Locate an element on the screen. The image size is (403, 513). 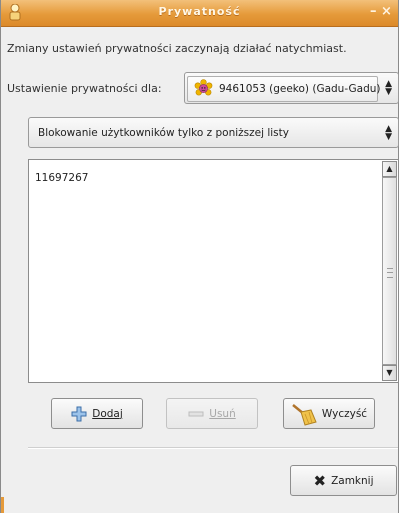
clear-button: Wyczyść is located at coordinates (329, 413).